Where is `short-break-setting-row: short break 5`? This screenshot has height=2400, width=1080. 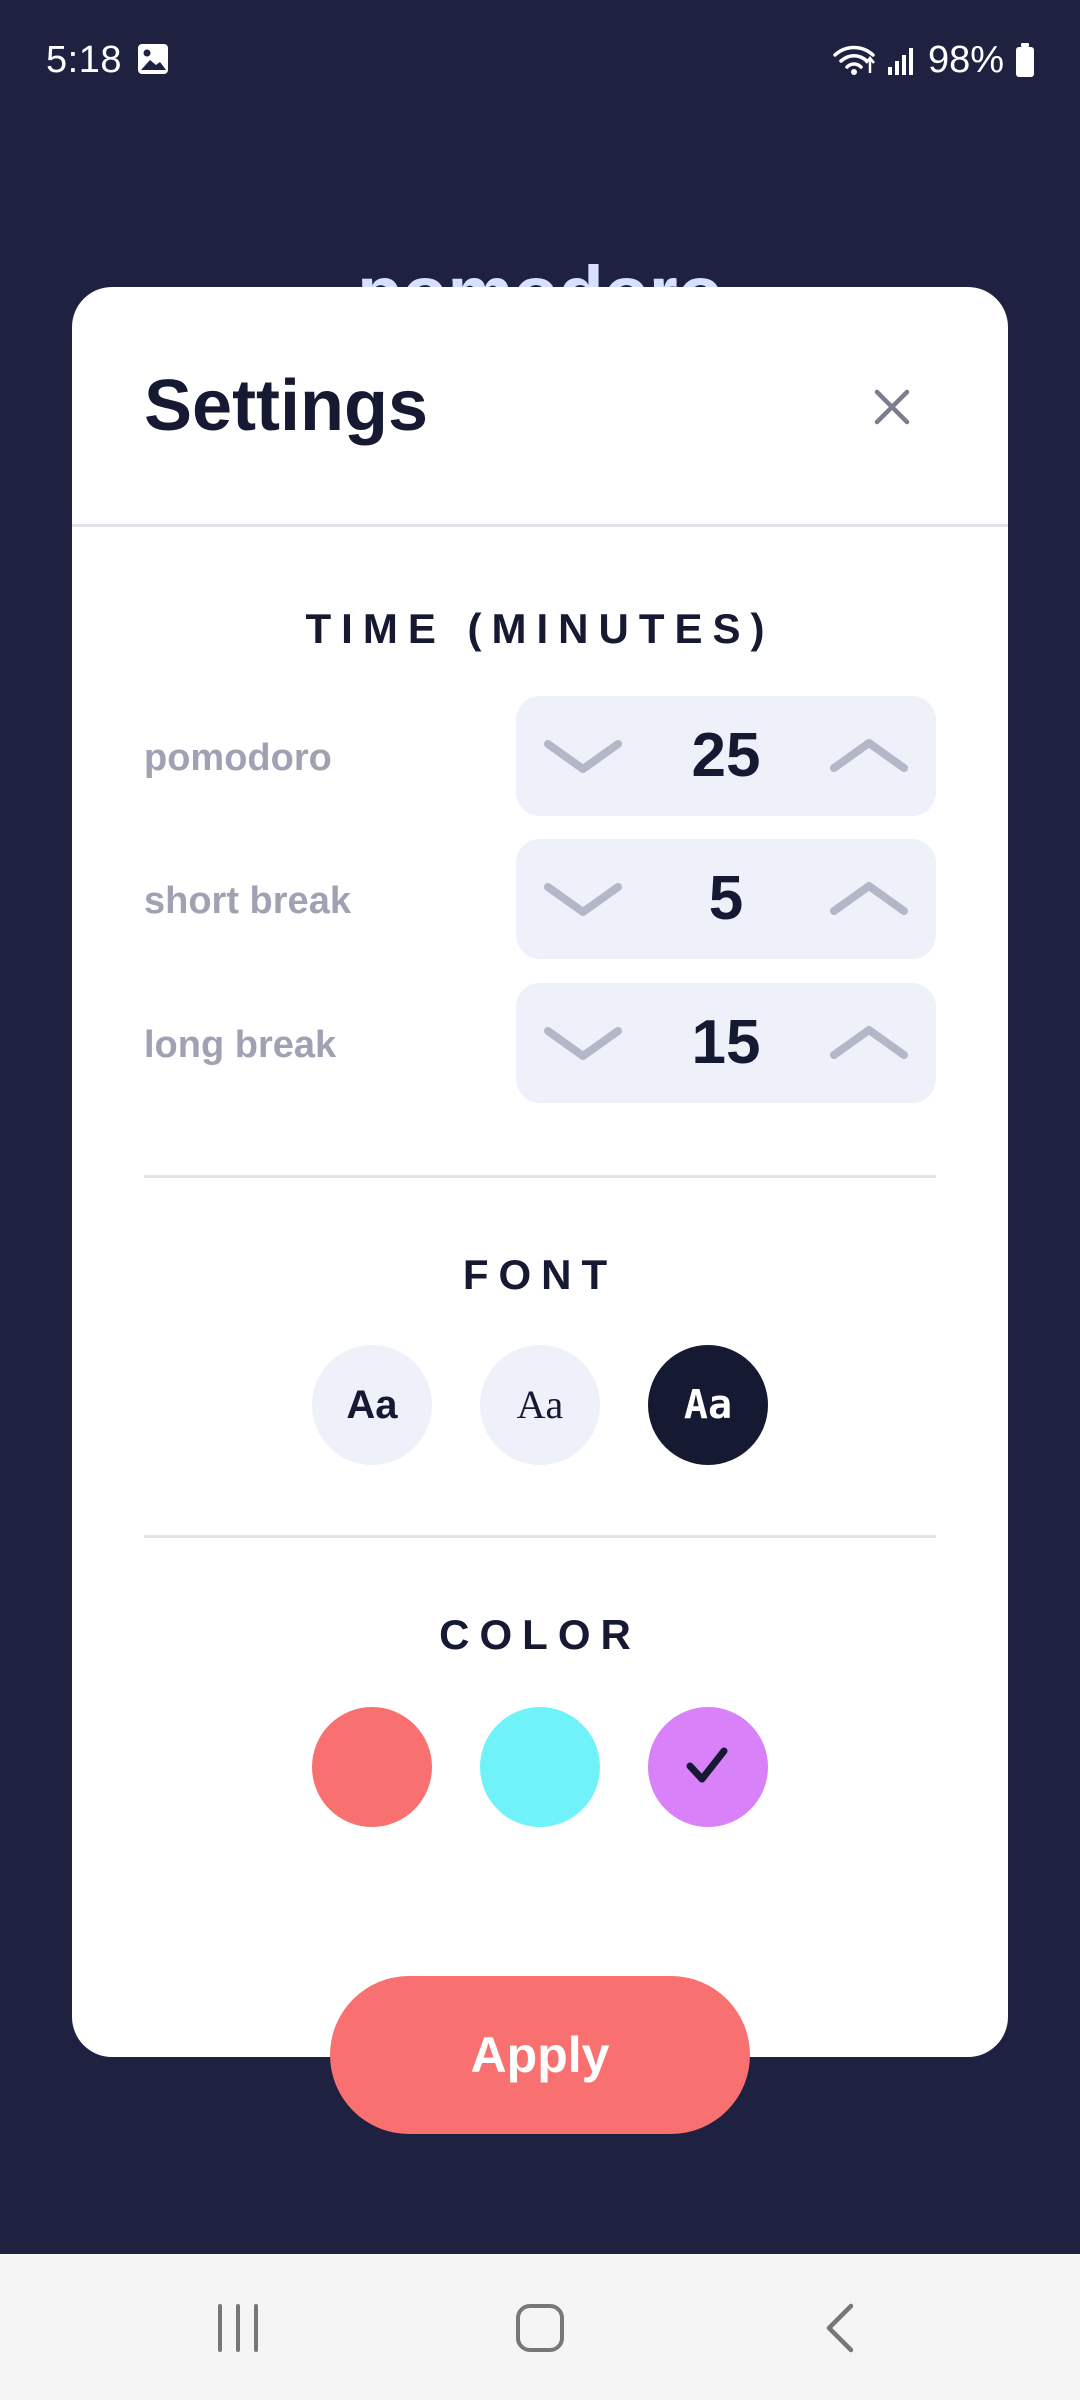 short-break-setting-row: short break 5 is located at coordinates (540, 899).